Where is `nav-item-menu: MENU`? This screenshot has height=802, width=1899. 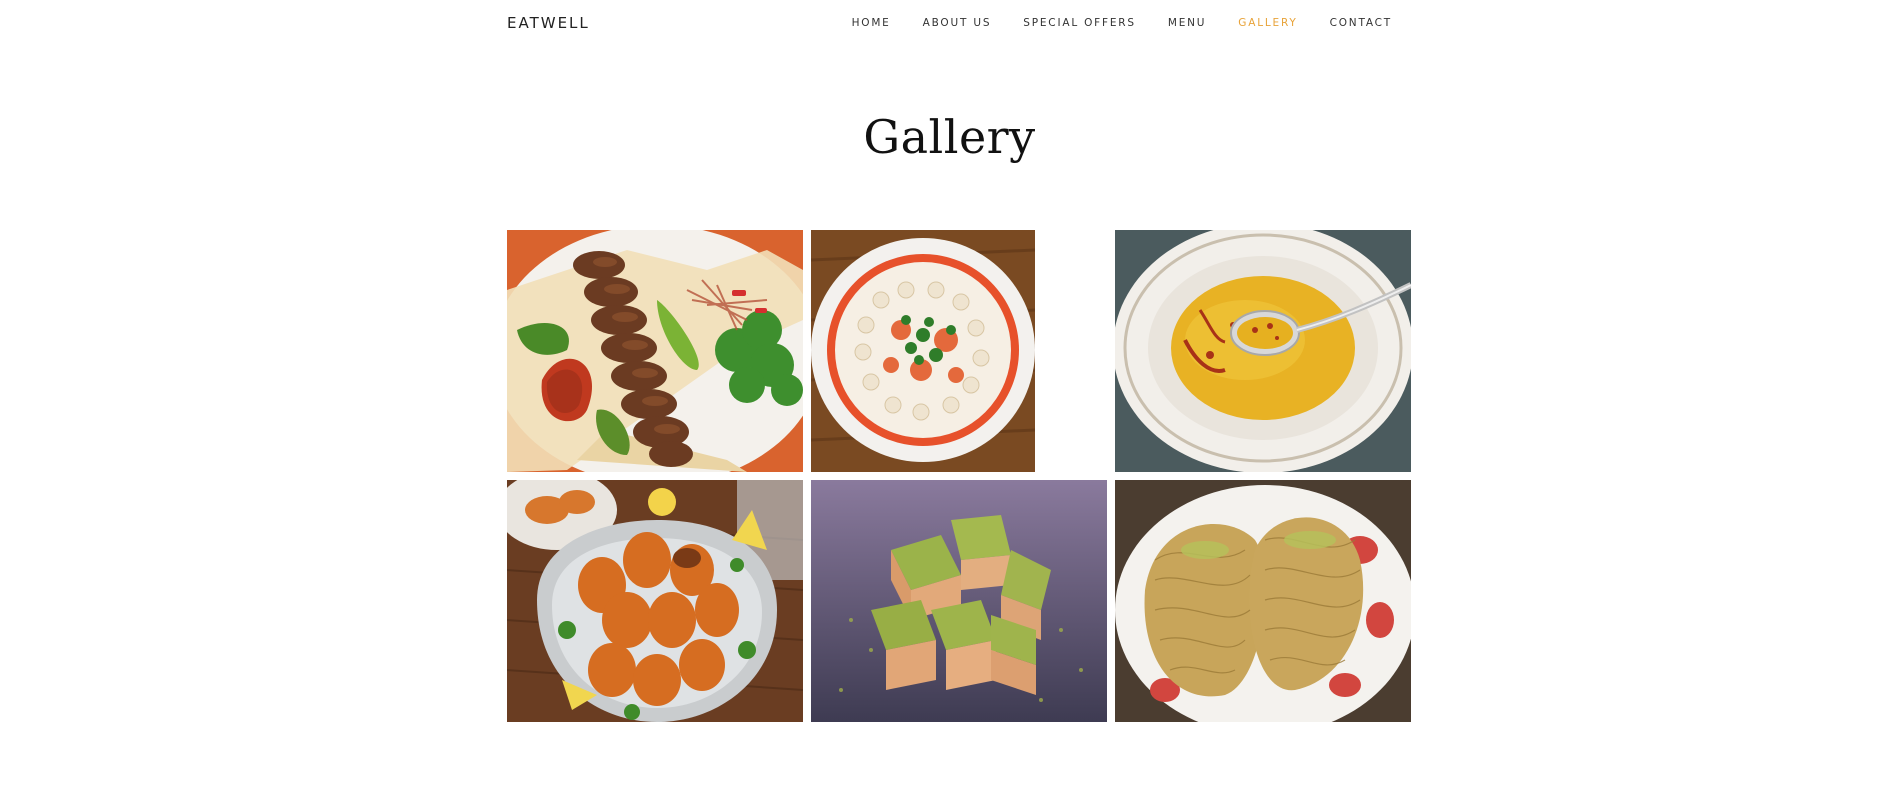 nav-item-menu: MENU is located at coordinates (1187, 23).